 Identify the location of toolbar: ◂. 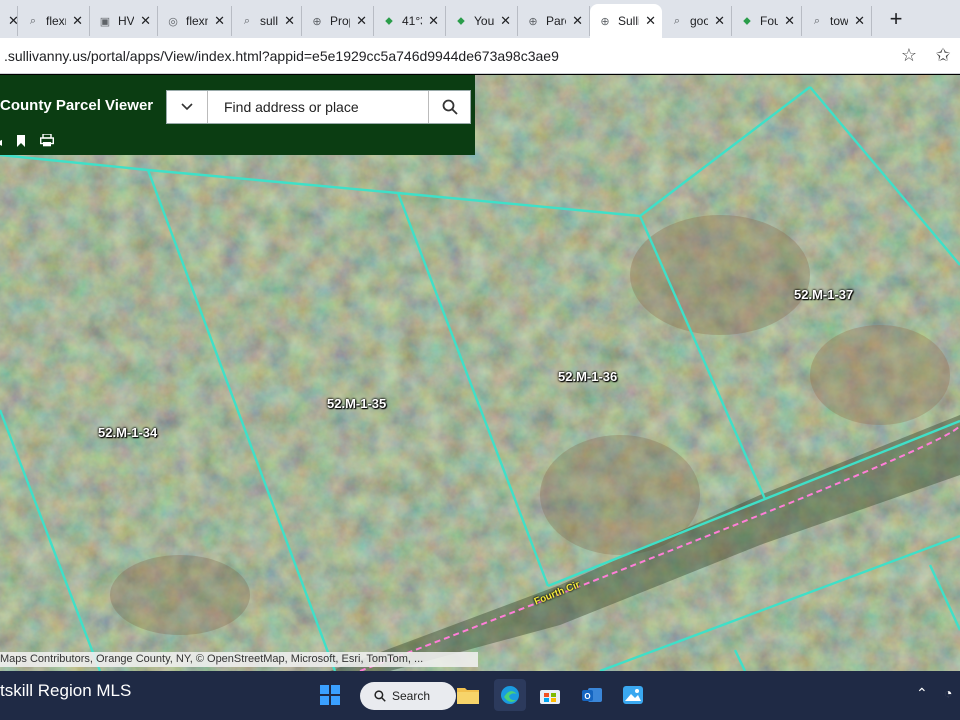
(27, 142).